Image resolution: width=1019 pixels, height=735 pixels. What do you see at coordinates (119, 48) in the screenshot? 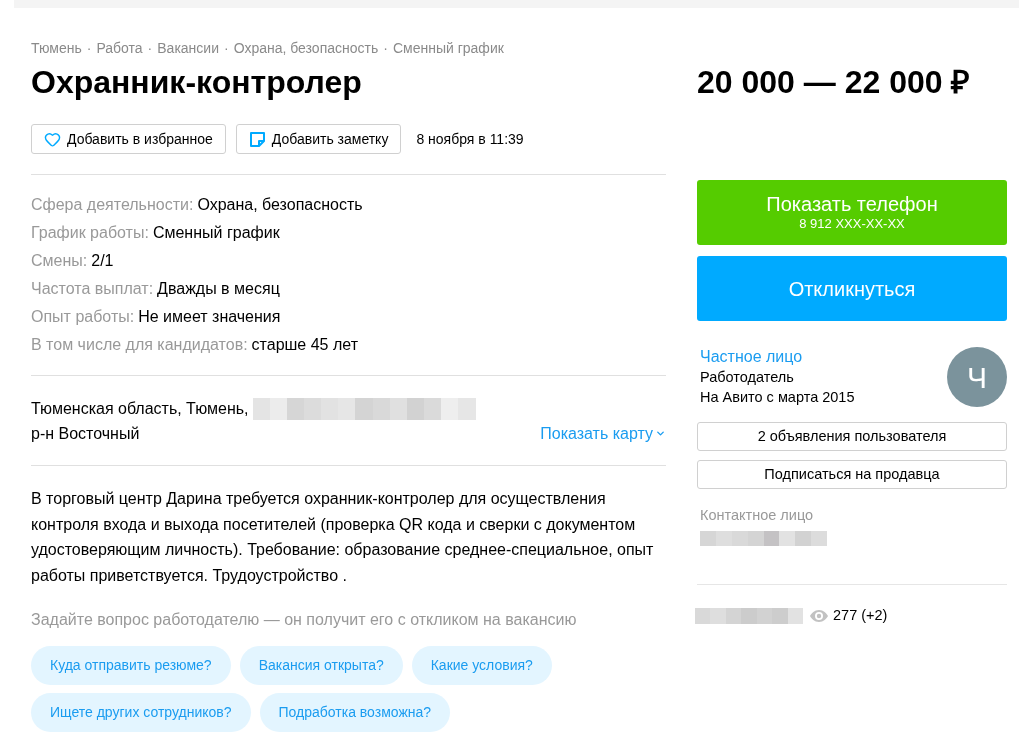
I see `breadcrumb-link: Работа` at bounding box center [119, 48].